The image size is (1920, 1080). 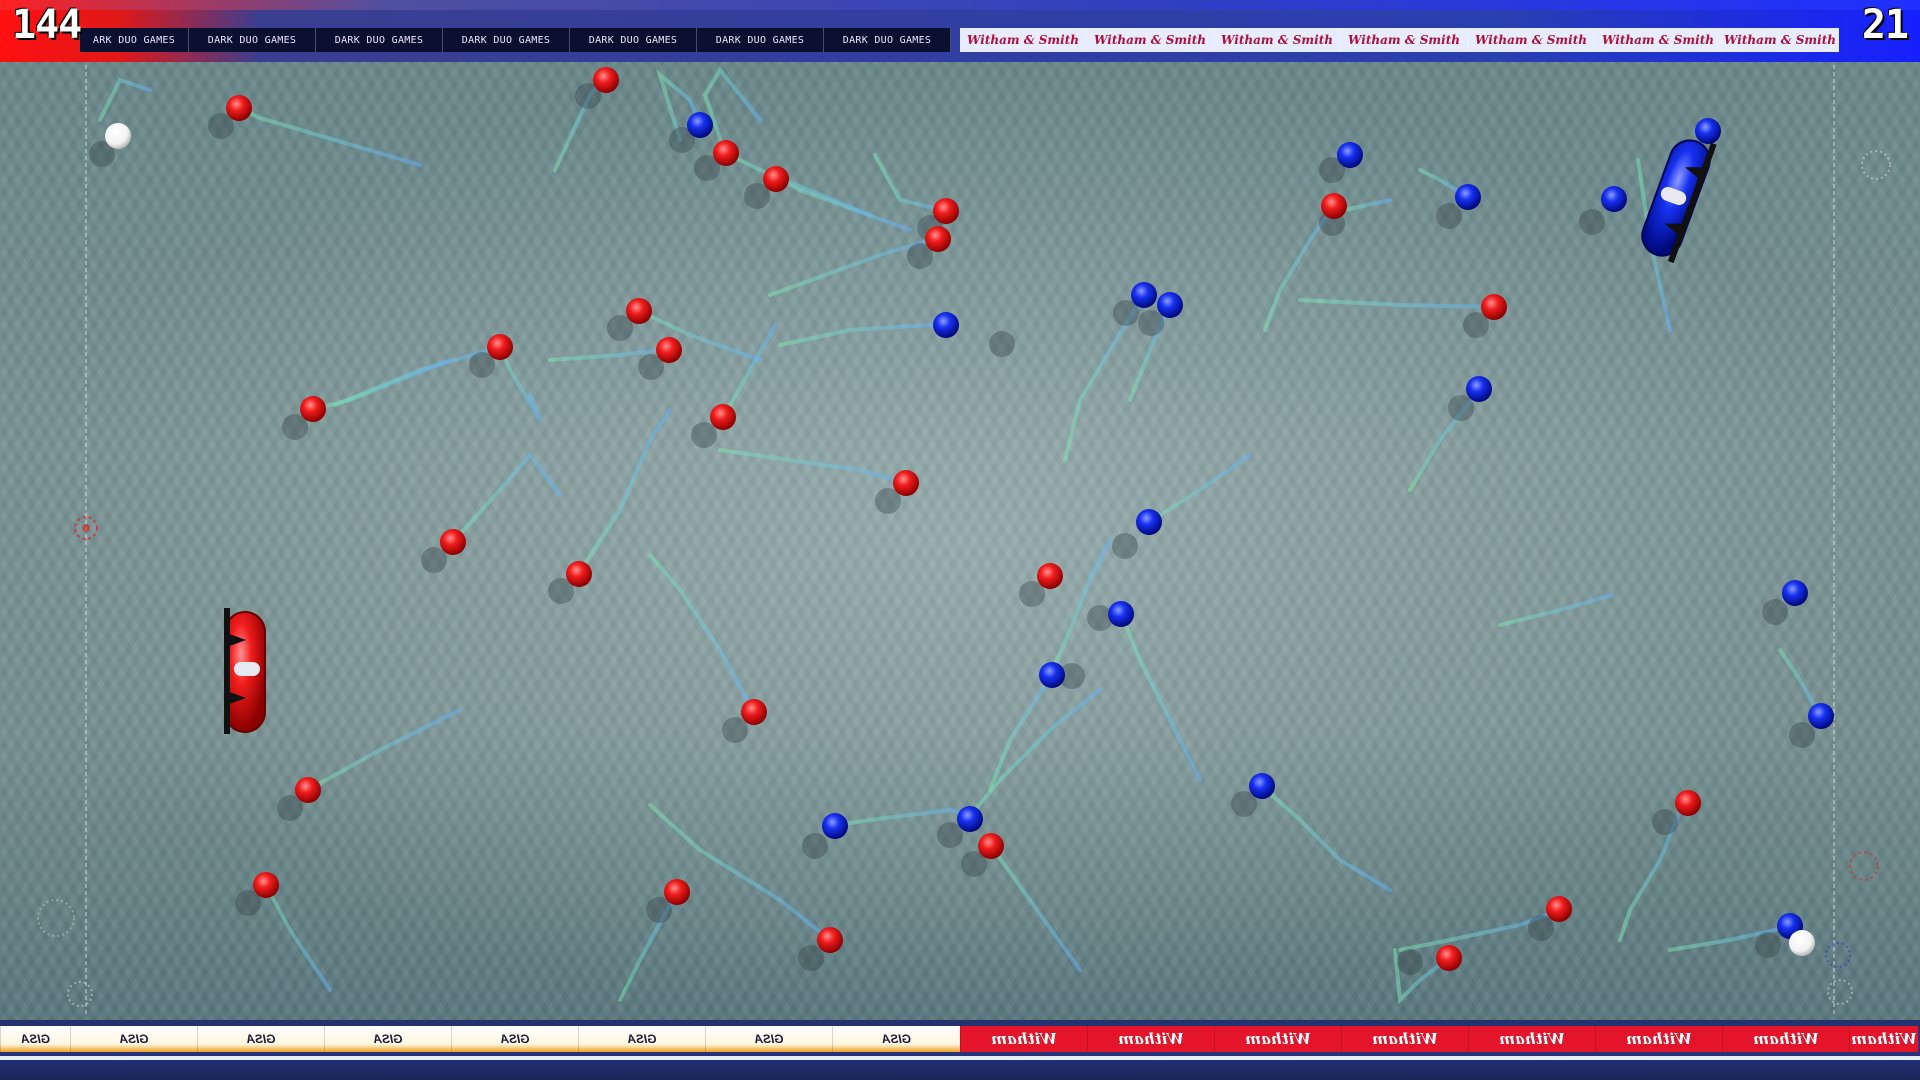 What do you see at coordinates (1864, 866) in the screenshot?
I see `spawn-marker-red-right` at bounding box center [1864, 866].